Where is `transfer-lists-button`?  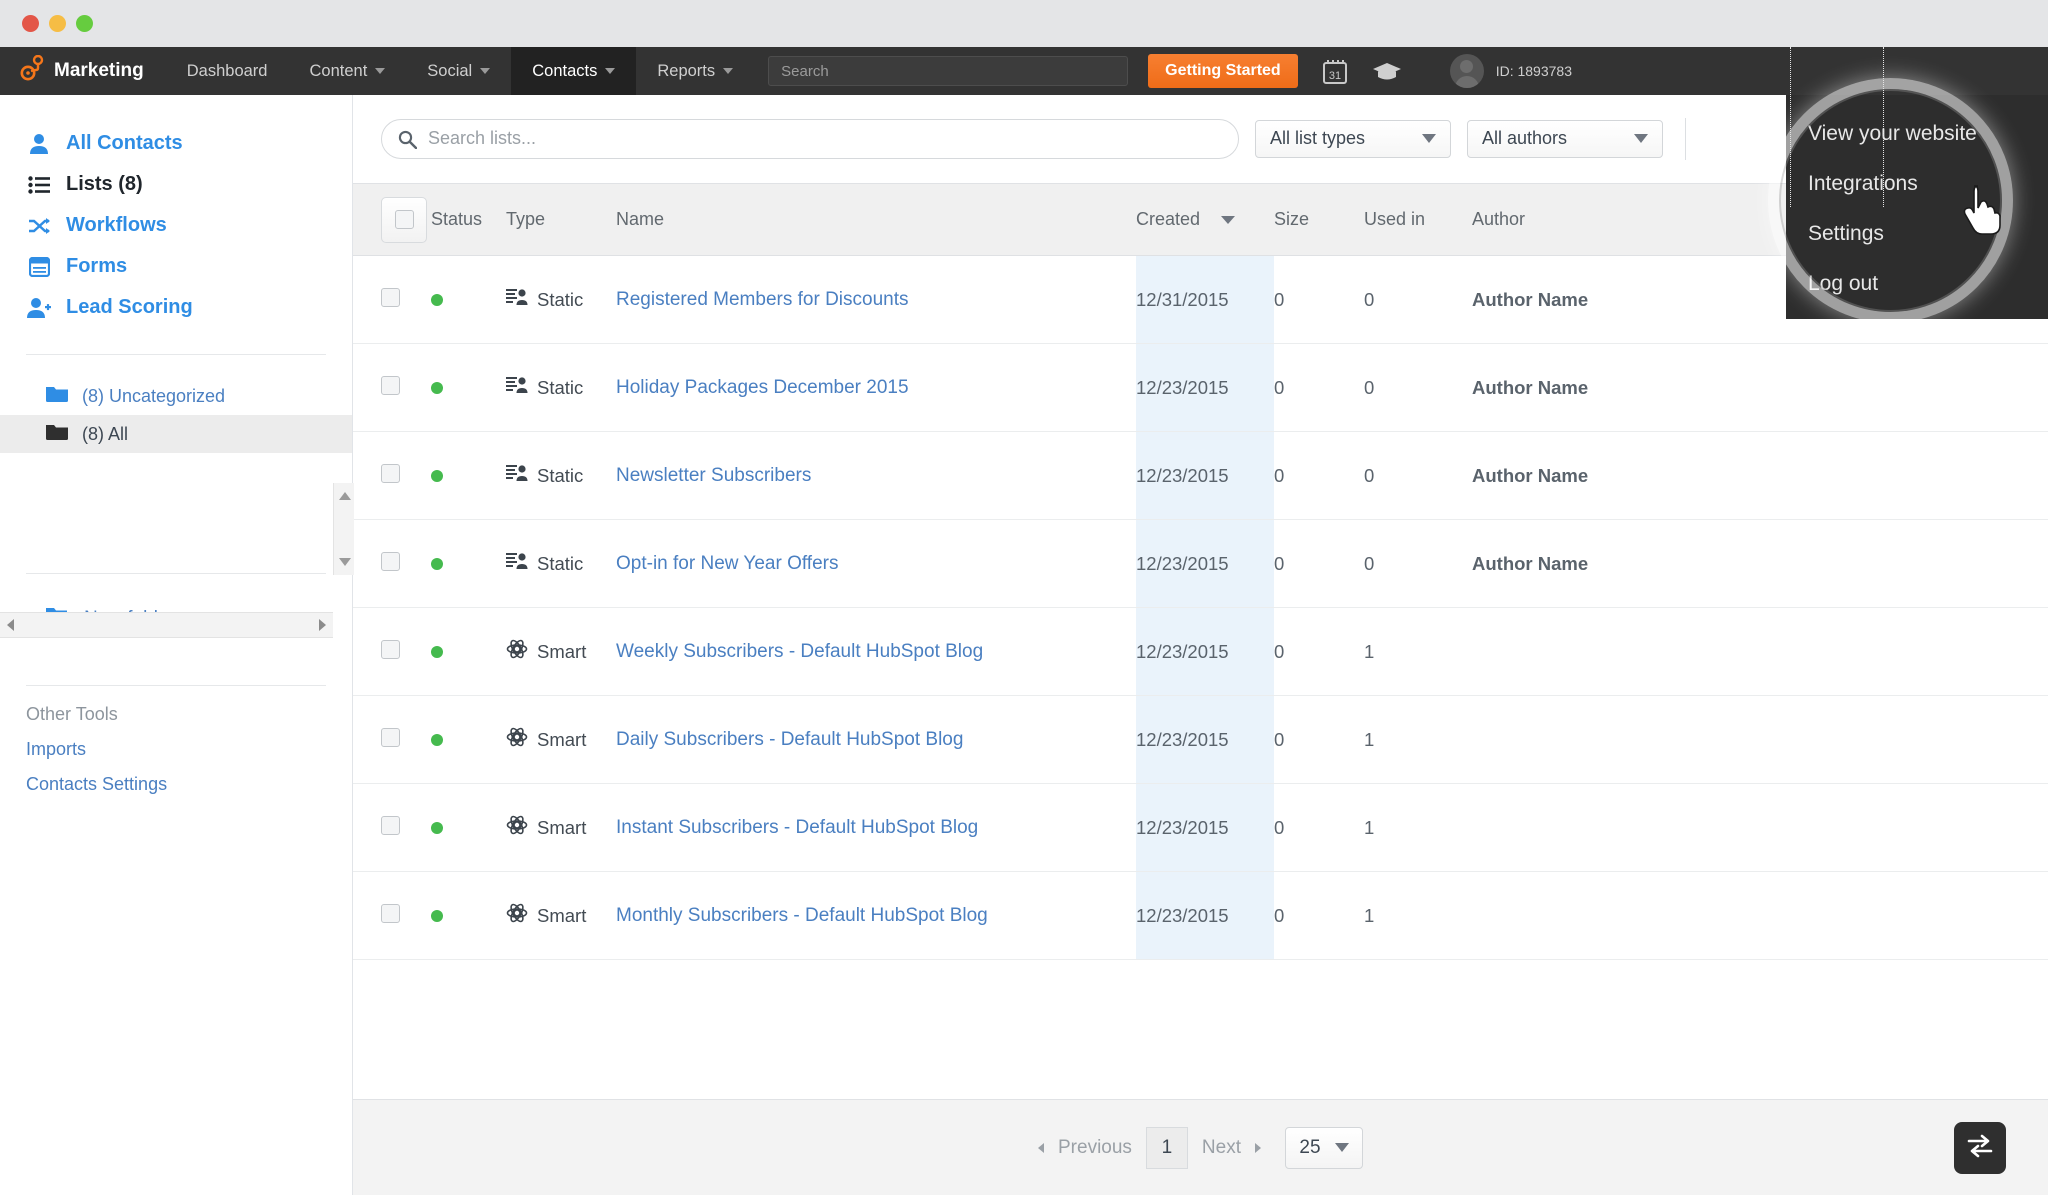 transfer-lists-button is located at coordinates (1980, 1148).